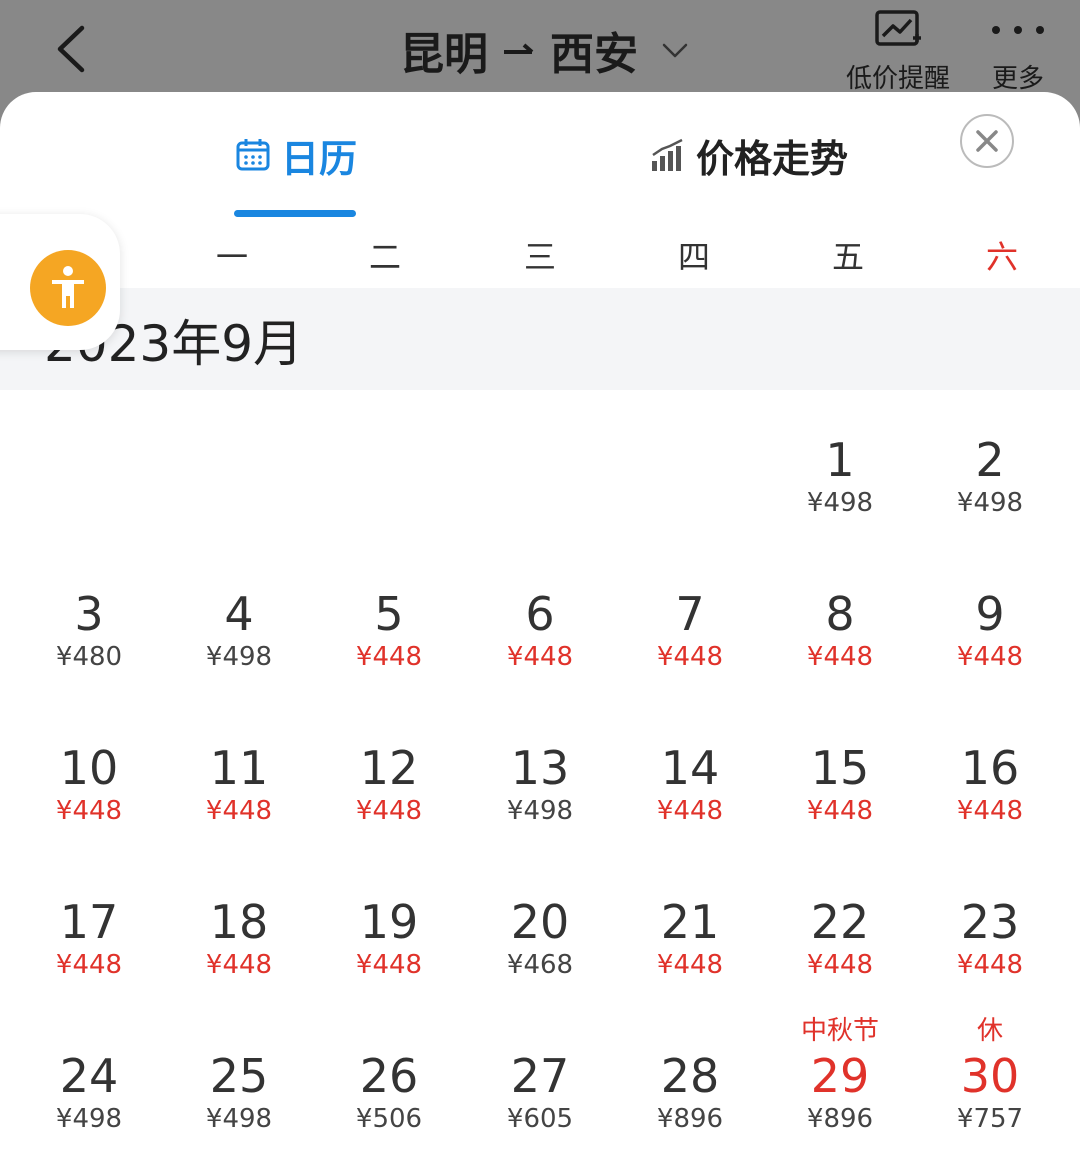  Describe the element at coordinates (540, 800) in the screenshot. I see `calendar-day-cell: 13 ¥498` at that location.